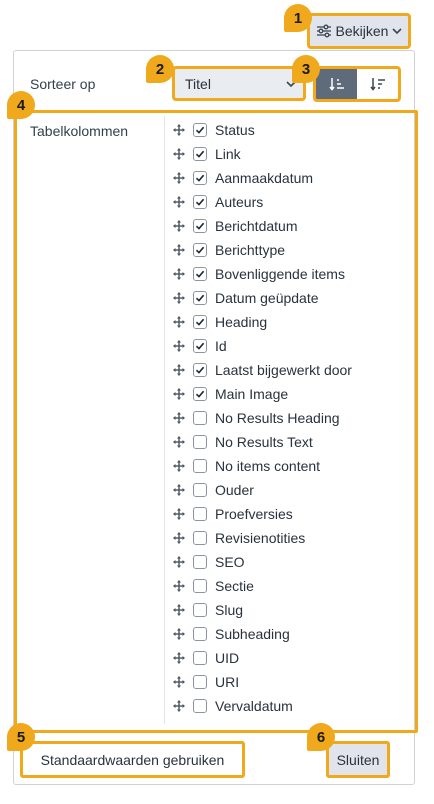  Describe the element at coordinates (132, 759) in the screenshot. I see `use-defaults-button: Standaardwaarden gebruiken` at that location.